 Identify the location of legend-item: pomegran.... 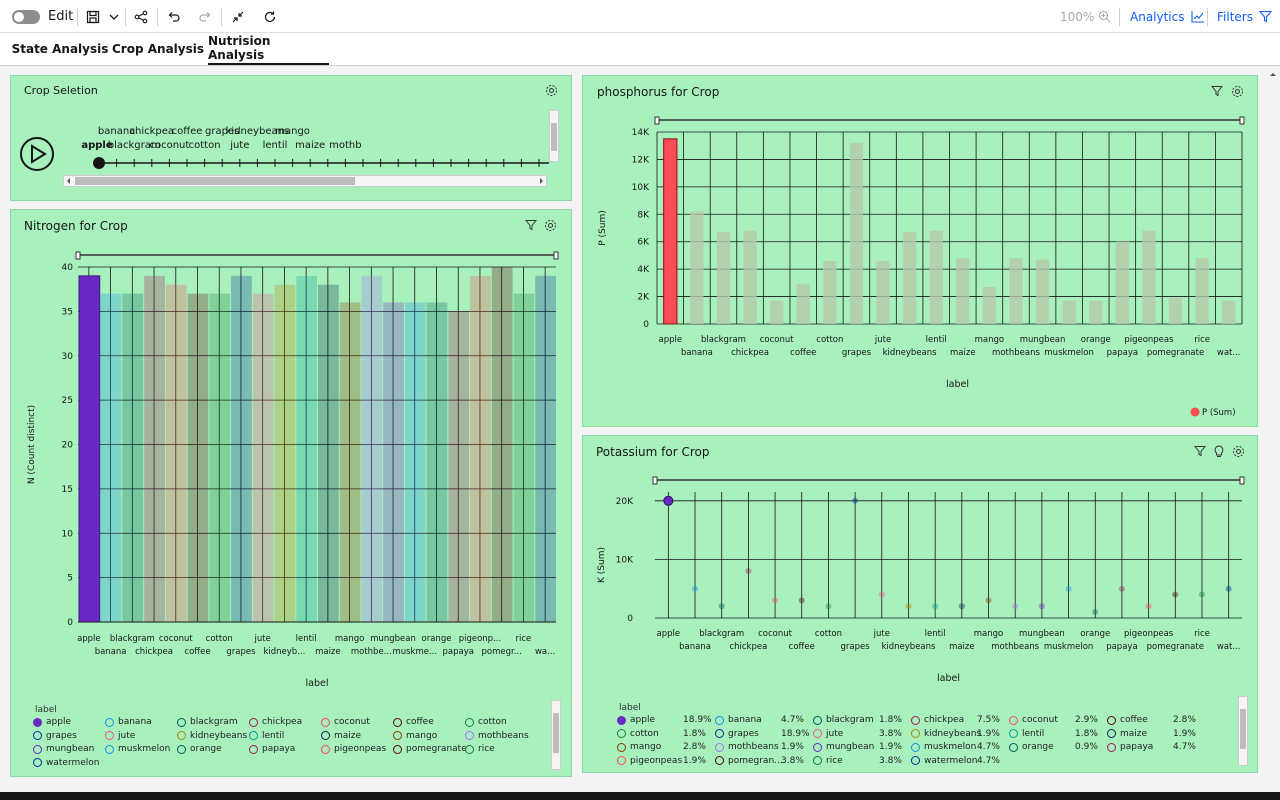
(749, 761).